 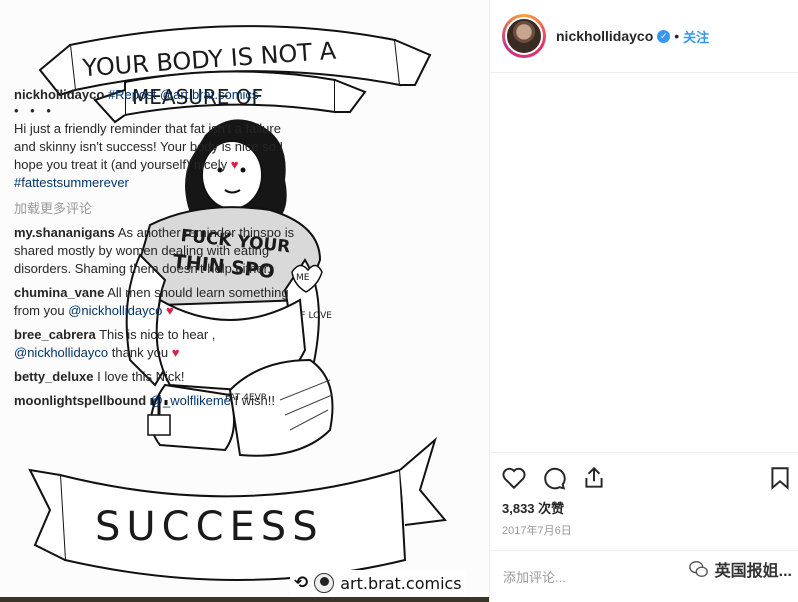 What do you see at coordinates (664, 36) in the screenshot?
I see `verified-badge-icon: ✓` at bounding box center [664, 36].